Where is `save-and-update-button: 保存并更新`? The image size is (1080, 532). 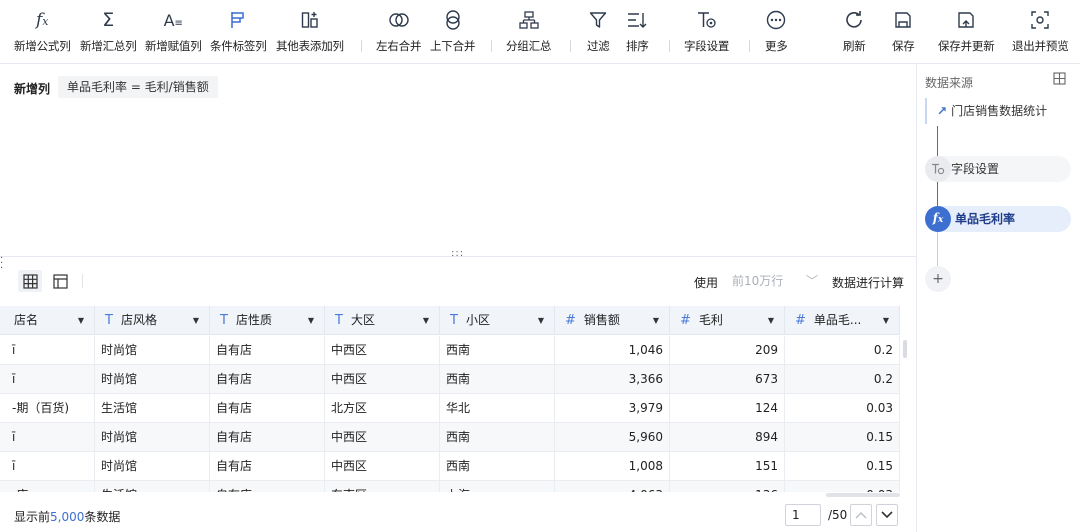
save-and-update-button: 保存并更新 is located at coordinates (966, 31).